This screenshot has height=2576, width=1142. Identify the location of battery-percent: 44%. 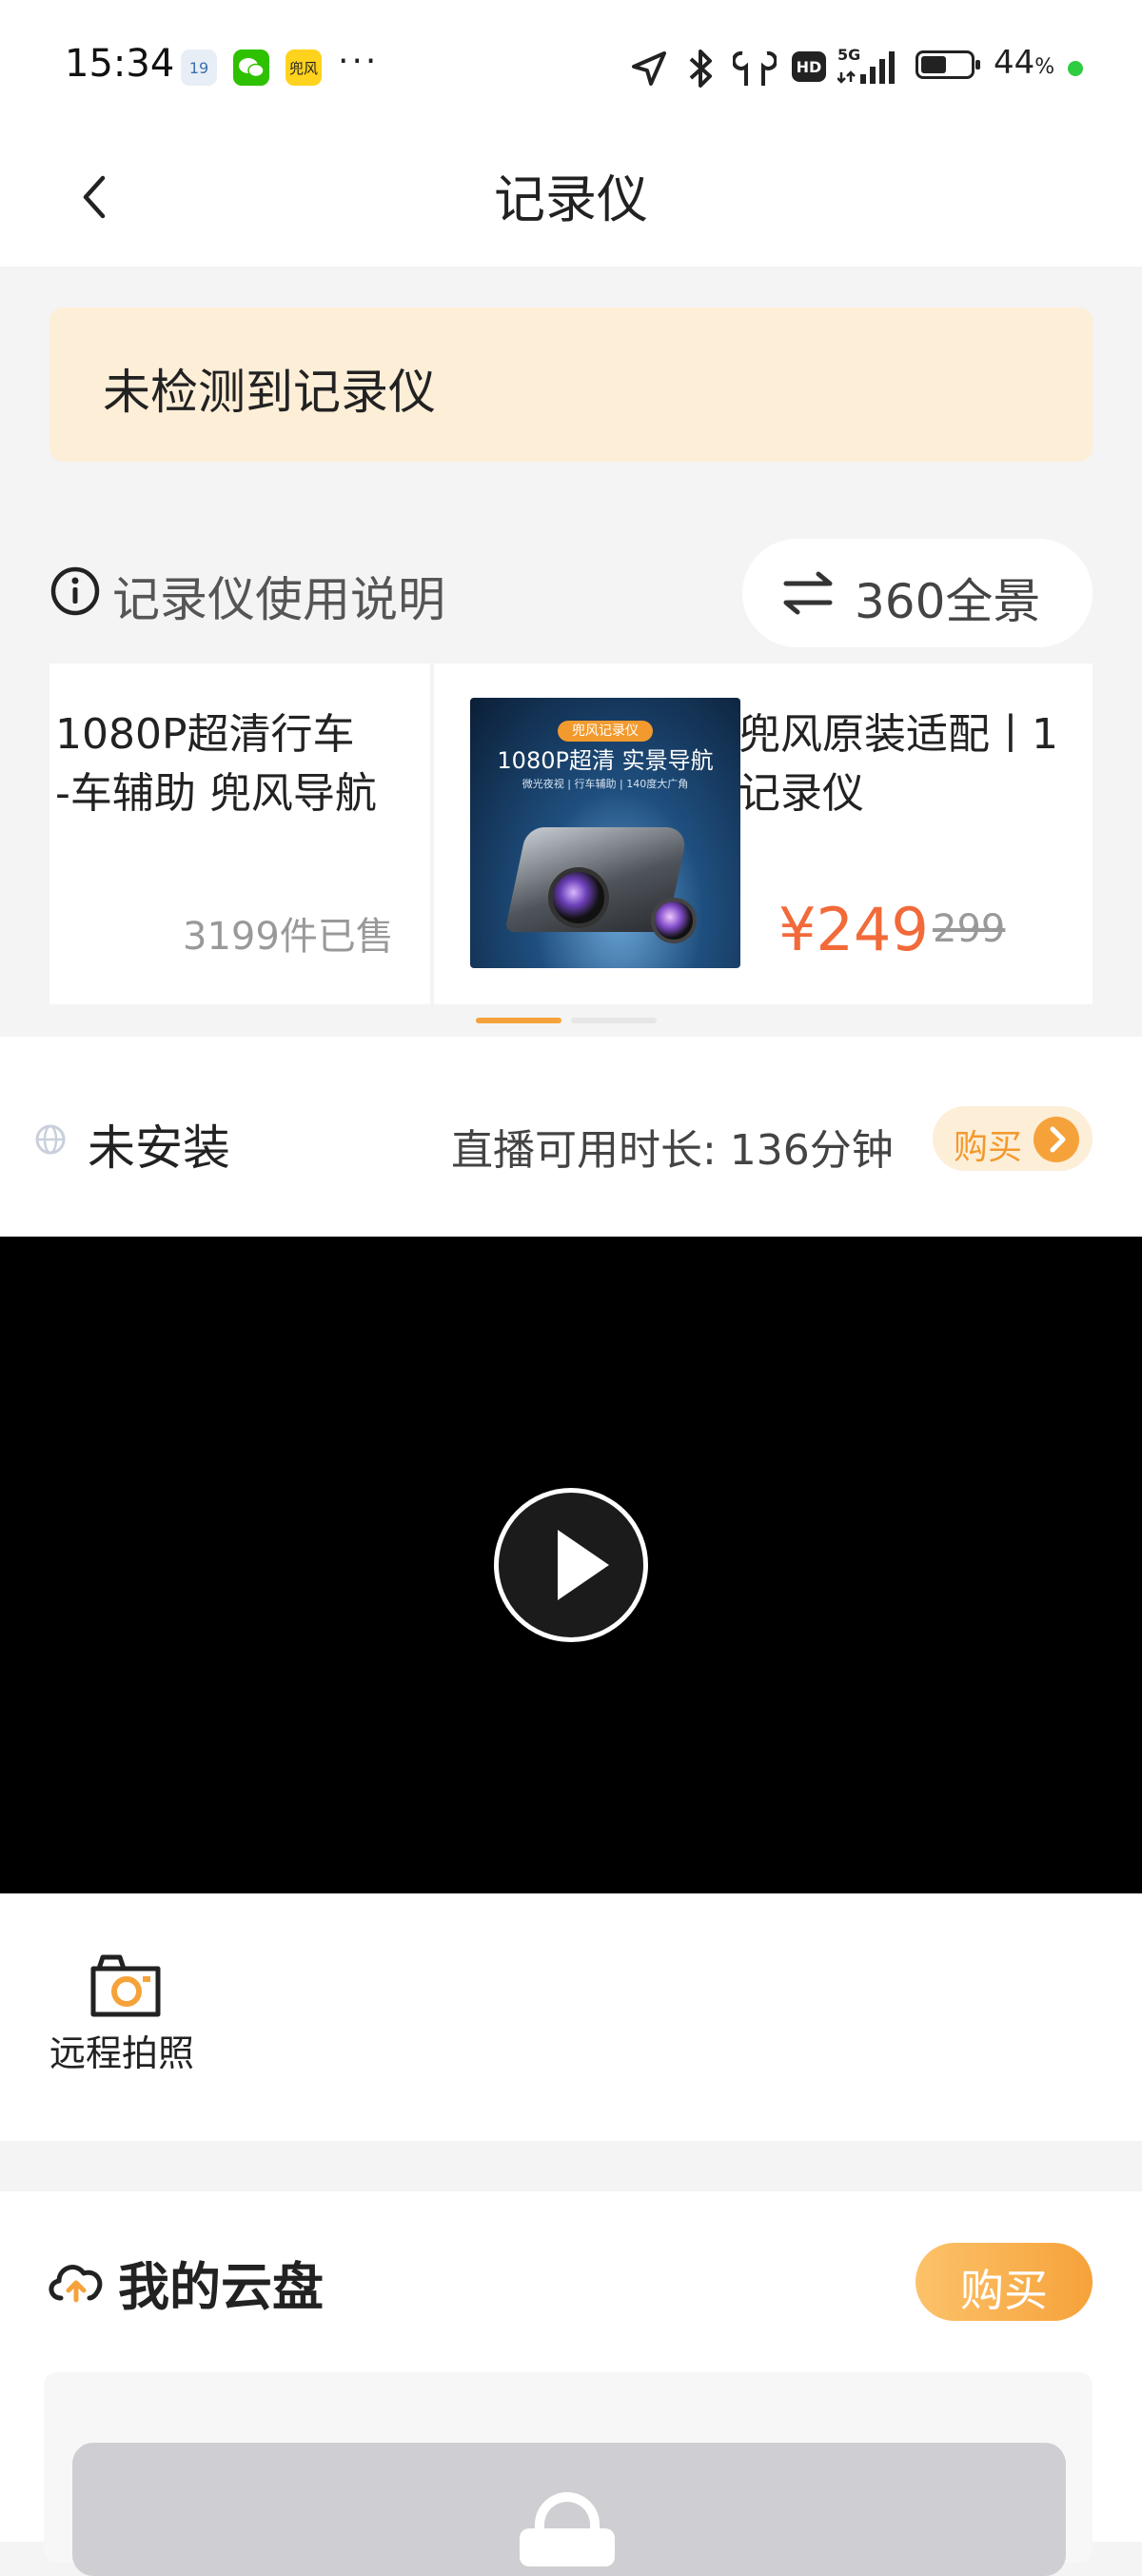
(1024, 63).